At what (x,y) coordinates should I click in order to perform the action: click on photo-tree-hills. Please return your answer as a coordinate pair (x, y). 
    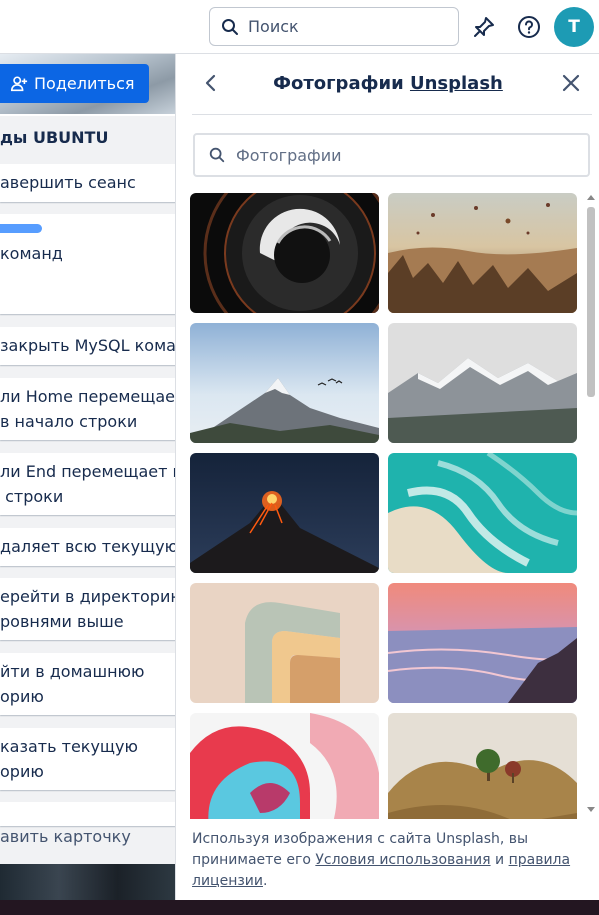
    Looking at the image, I should click on (482, 766).